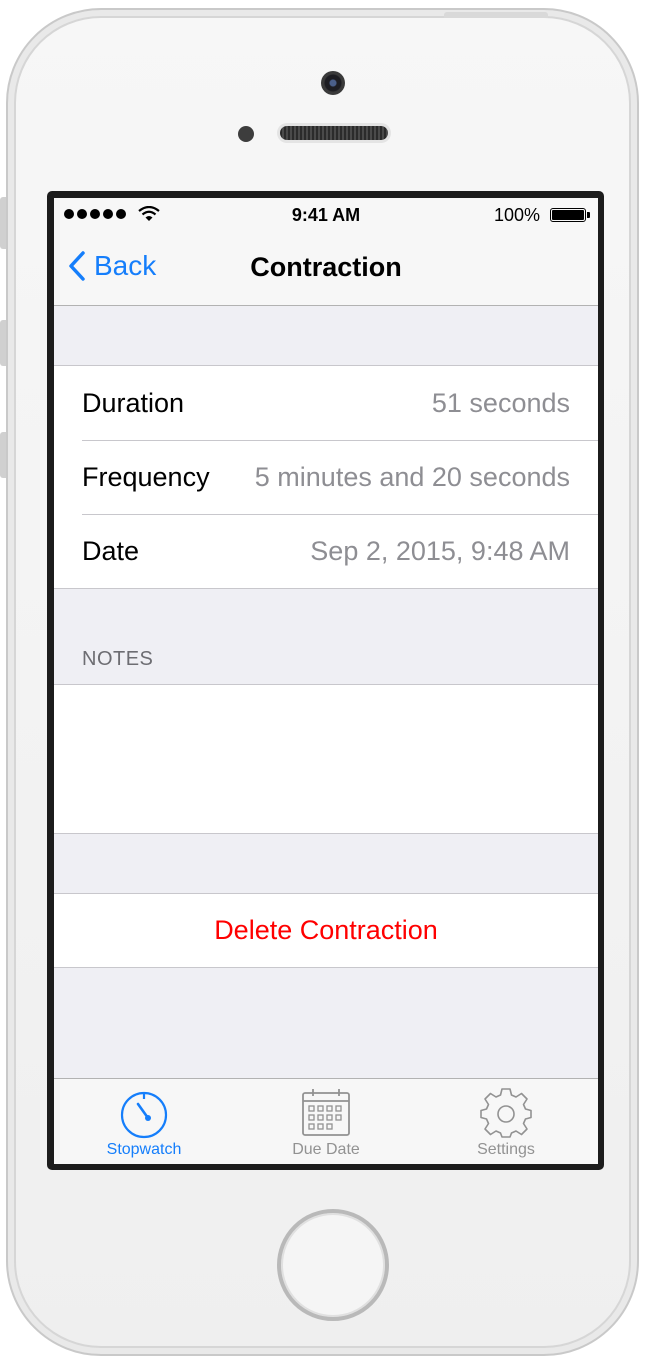 This screenshot has width=645, height=1364. What do you see at coordinates (333, 1265) in the screenshot?
I see `home-button` at bounding box center [333, 1265].